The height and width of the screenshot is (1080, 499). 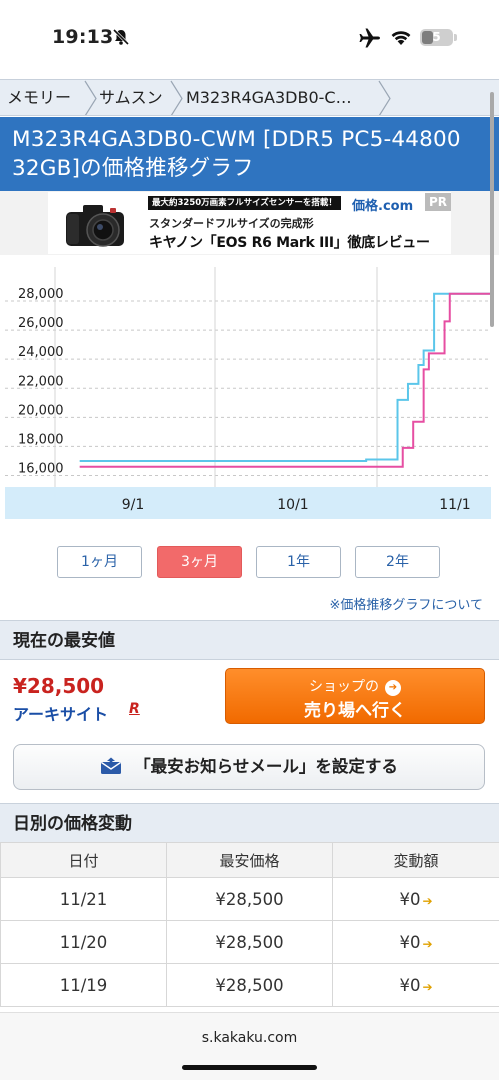 What do you see at coordinates (134, 709) in the screenshot?
I see `shop-mark: R` at bounding box center [134, 709].